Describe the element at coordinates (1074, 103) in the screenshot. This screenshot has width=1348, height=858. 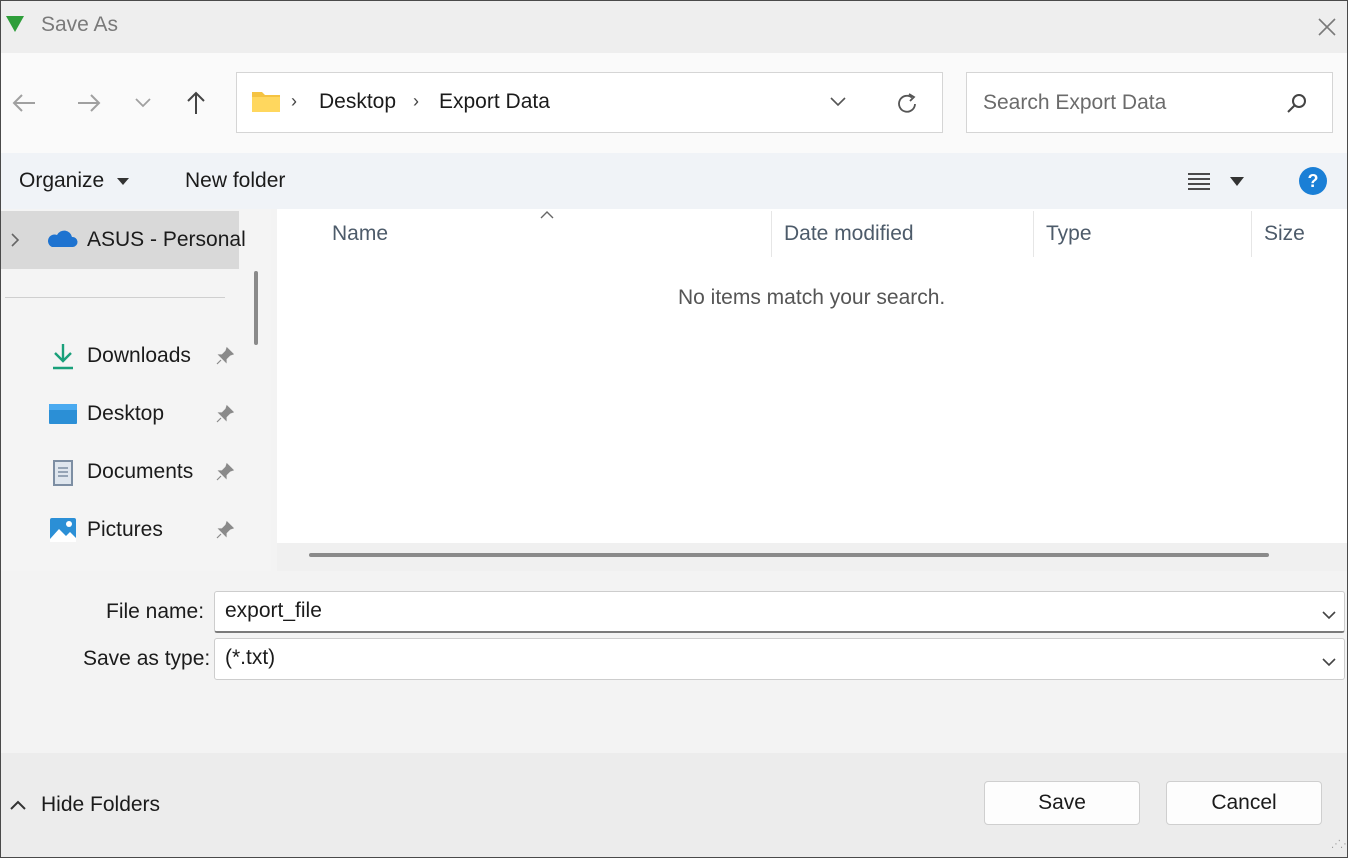
I see `search-input: Search Export Data` at that location.